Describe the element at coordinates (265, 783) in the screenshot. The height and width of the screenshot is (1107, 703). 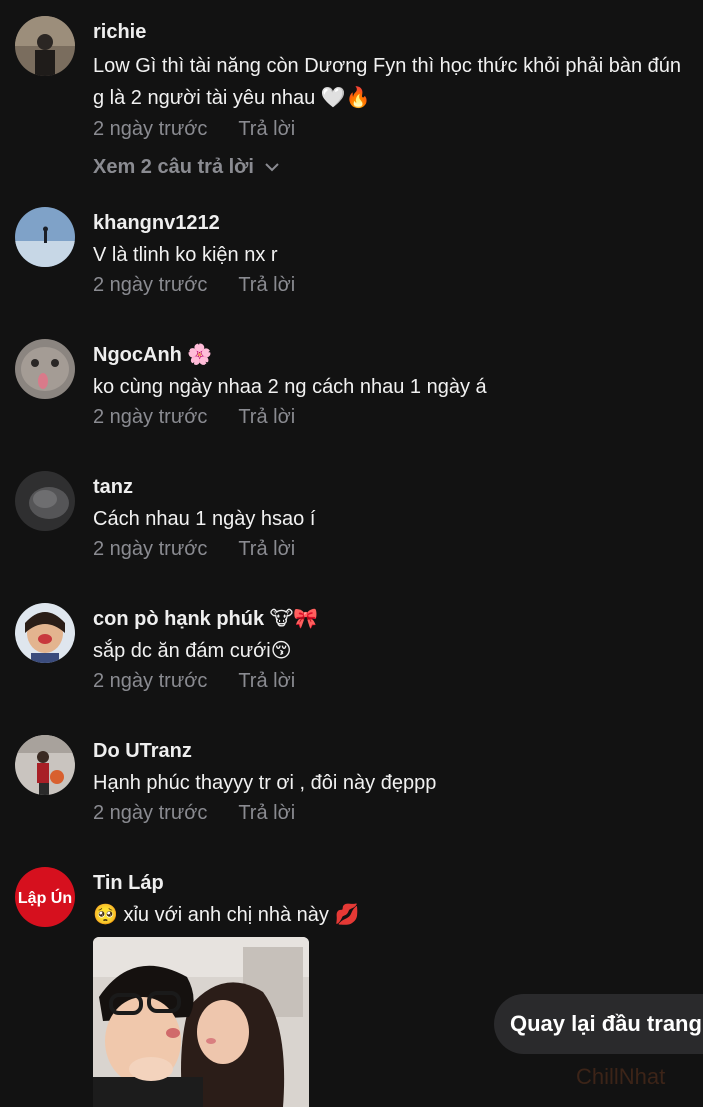
I see `comment-text: Hạnh phúc thayyy tr ơi , đôi này đẹppp` at that location.